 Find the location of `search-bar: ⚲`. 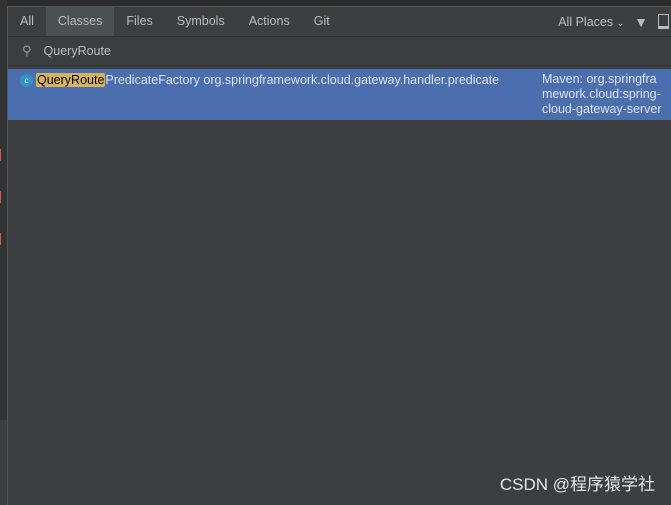

search-bar: ⚲ is located at coordinates (339, 51).